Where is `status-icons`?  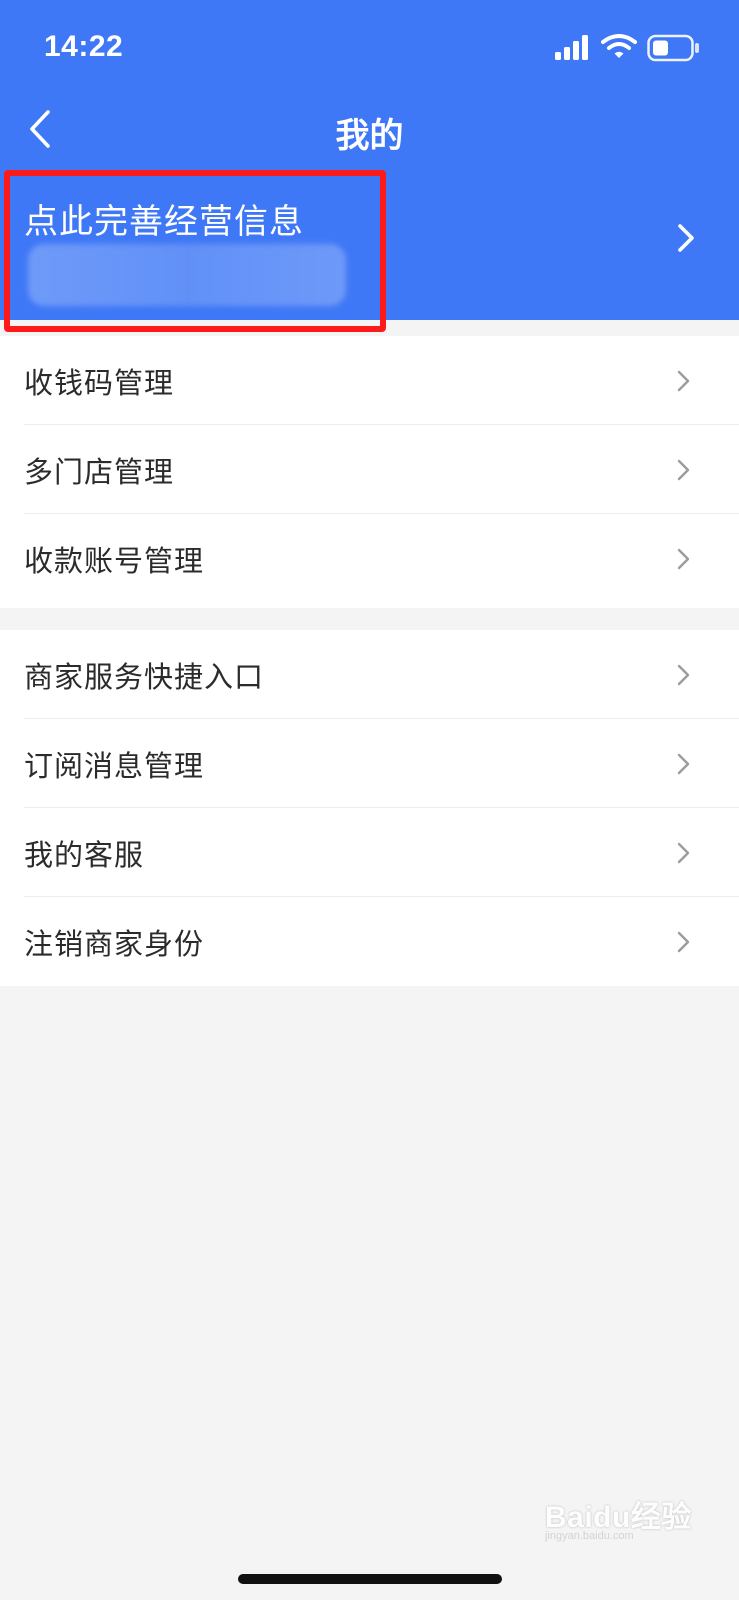
status-icons is located at coordinates (630, 49).